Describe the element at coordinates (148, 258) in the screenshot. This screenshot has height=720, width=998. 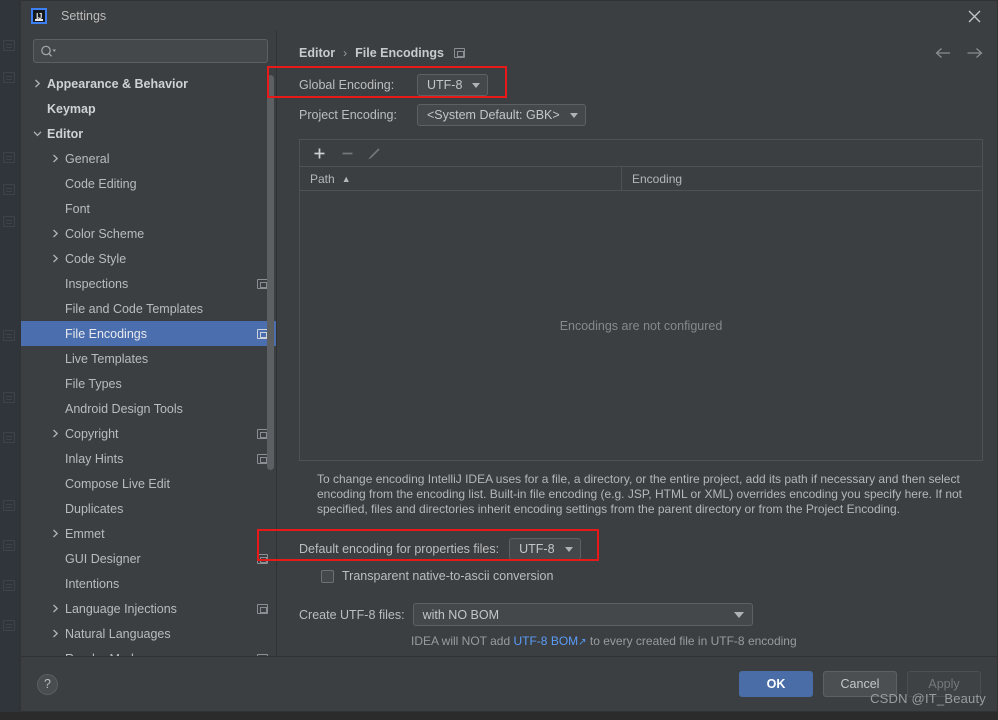
I see `sidebar-item-code-style: Code Style` at that location.